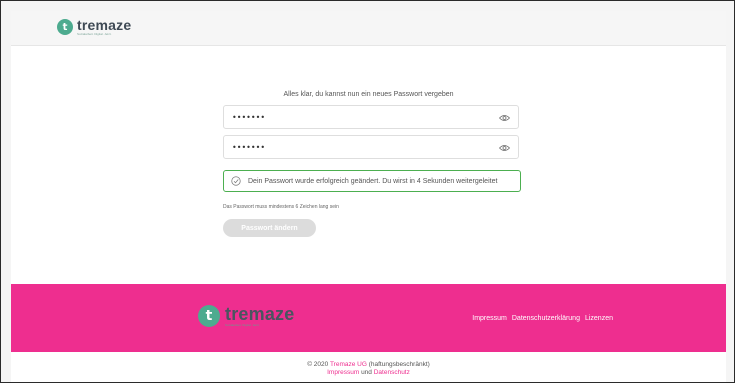  Describe the element at coordinates (599, 318) in the screenshot. I see `footer-link-lizenzen: Lizenzen` at that location.